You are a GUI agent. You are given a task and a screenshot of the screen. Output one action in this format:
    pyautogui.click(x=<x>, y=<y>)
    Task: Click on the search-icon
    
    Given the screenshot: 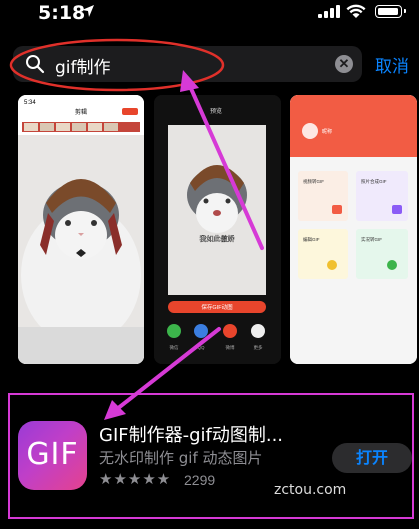 What is the action you would take?
    pyautogui.click(x=35, y=64)
    